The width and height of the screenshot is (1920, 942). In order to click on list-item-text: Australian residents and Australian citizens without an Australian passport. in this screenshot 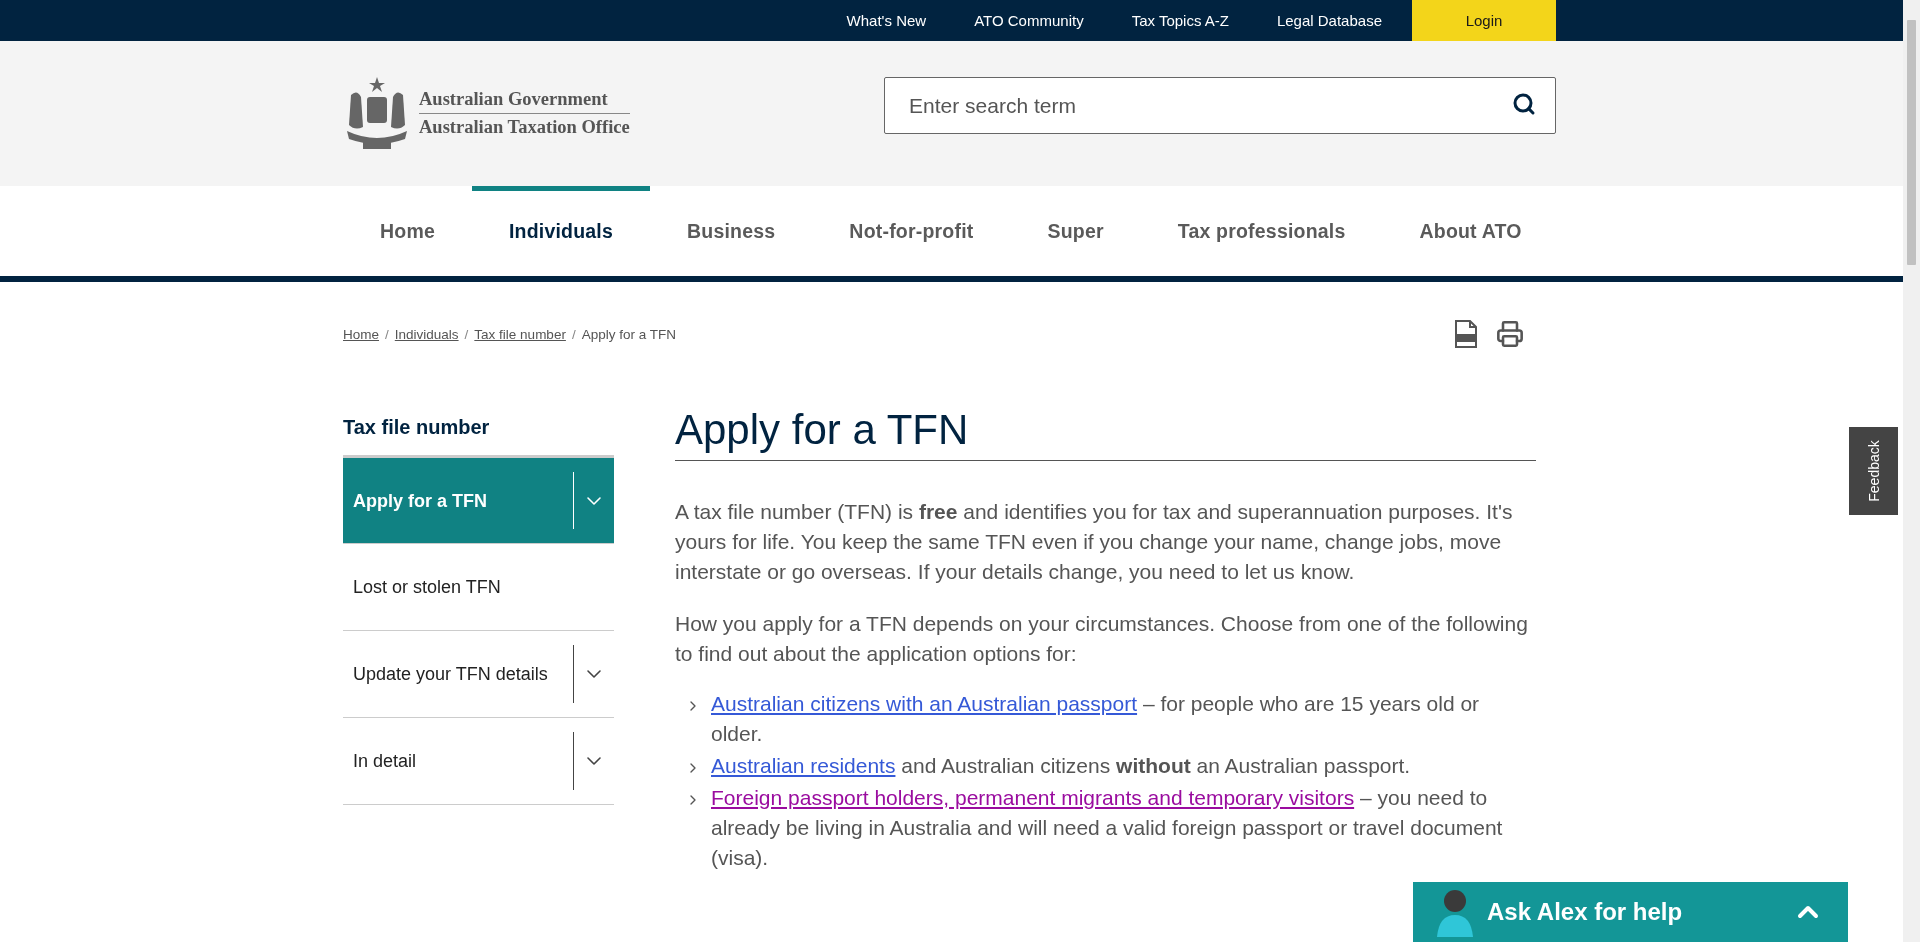, I will do `click(1061, 766)`.